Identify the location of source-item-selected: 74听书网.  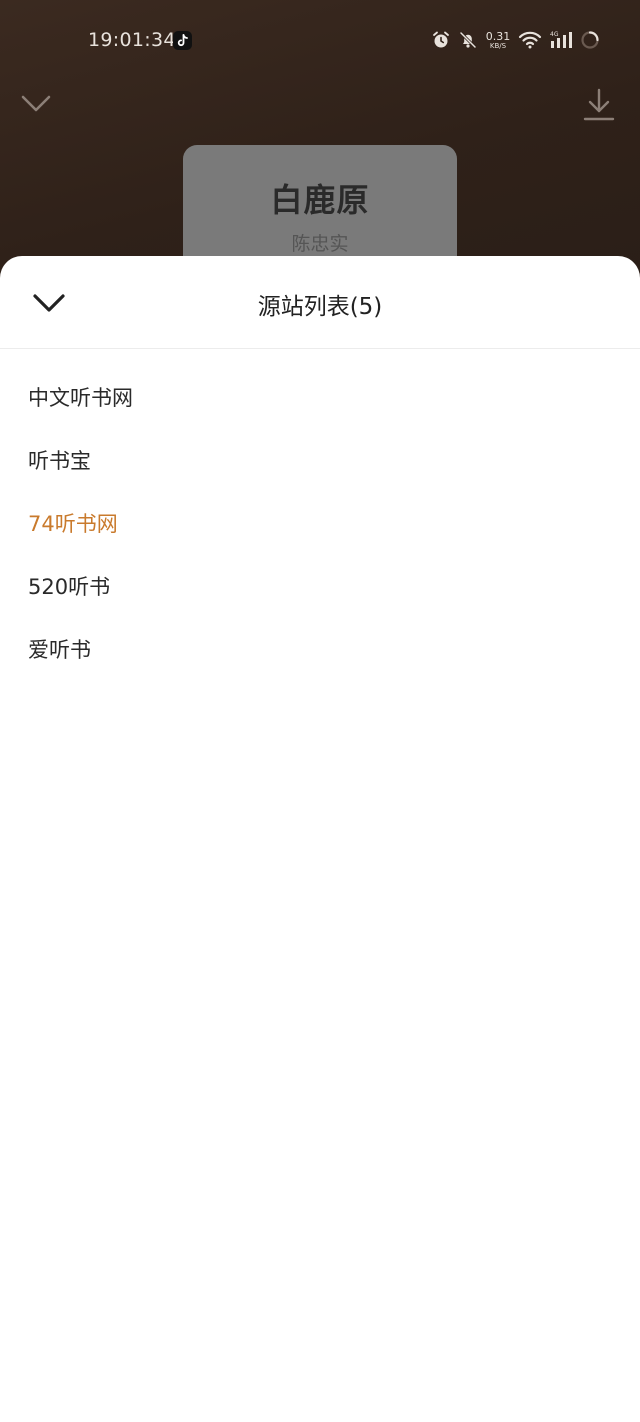
(320, 524).